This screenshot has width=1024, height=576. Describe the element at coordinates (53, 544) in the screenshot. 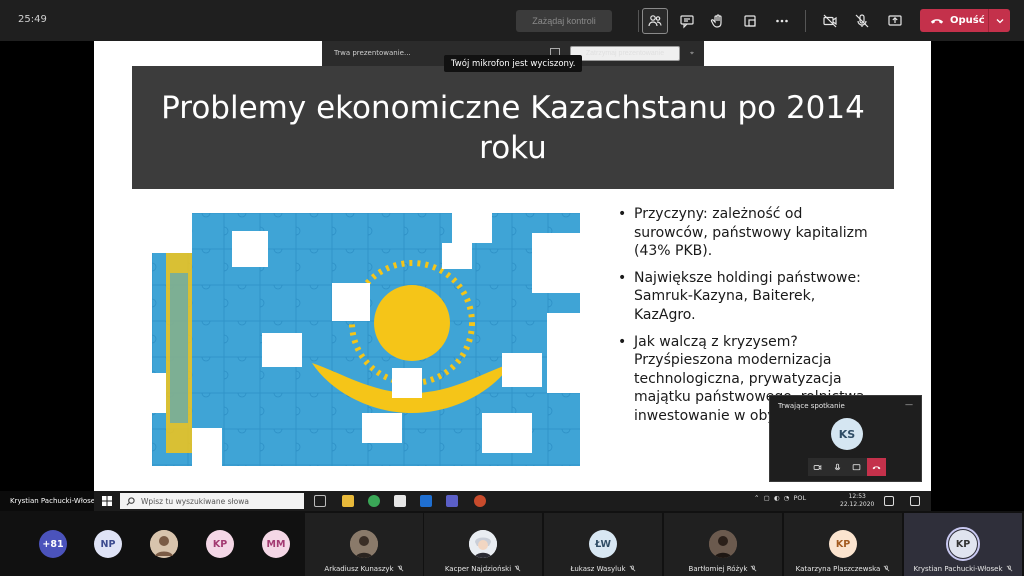

I see `overflow-participants-count: +81` at that location.